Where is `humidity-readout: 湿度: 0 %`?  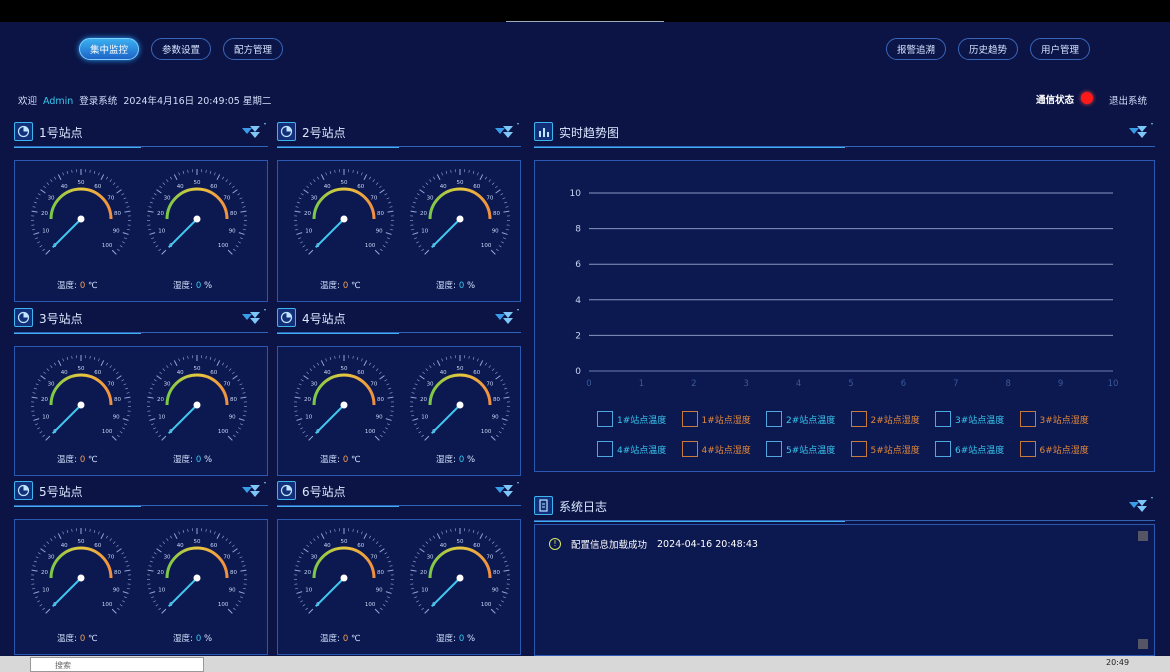 humidity-readout: 湿度: 0 % is located at coordinates (192, 638).